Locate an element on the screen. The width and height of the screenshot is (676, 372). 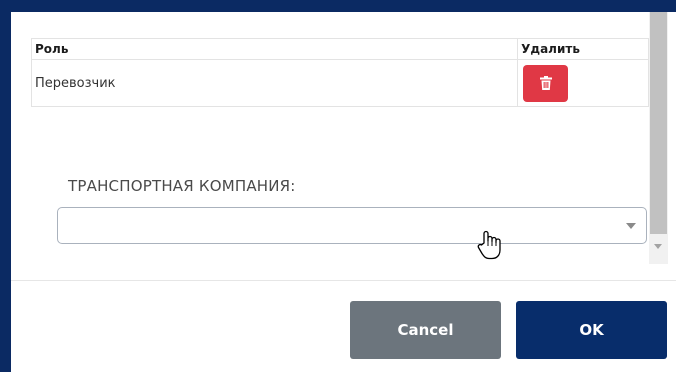
trash-icon is located at coordinates (545, 83).